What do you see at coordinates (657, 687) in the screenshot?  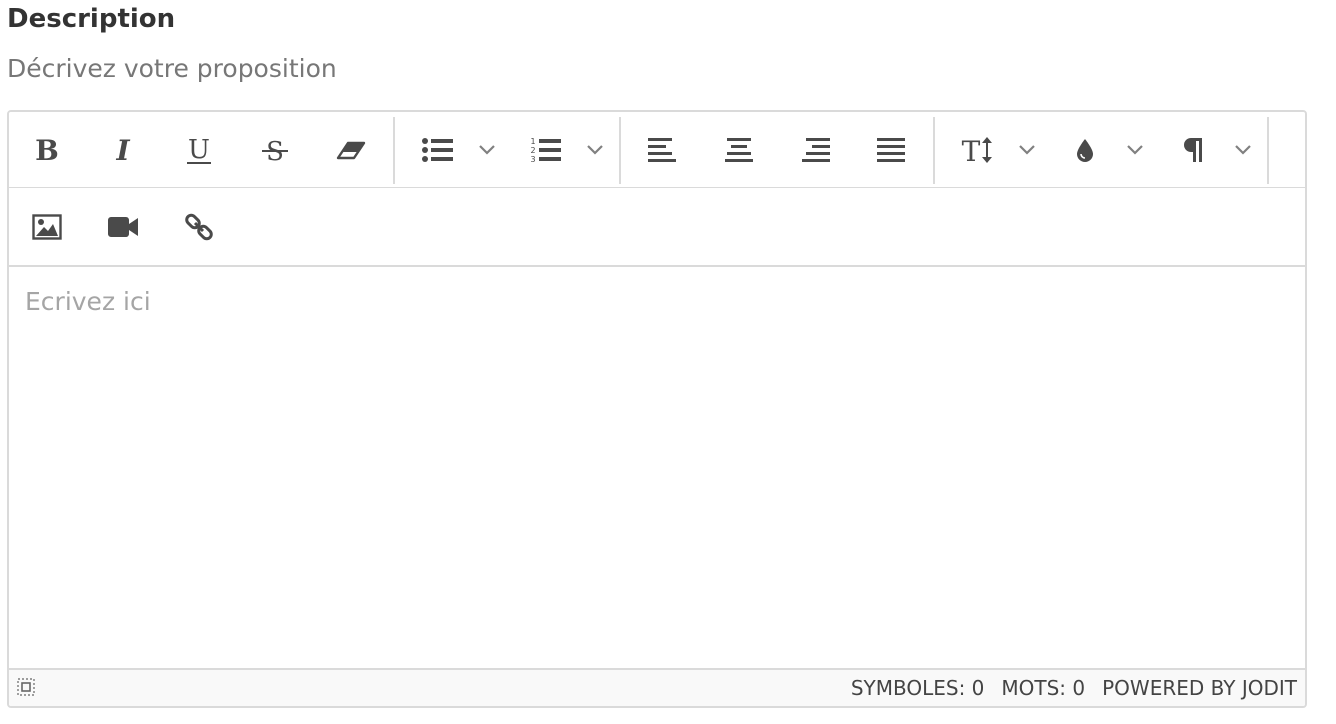 I see `editor-statusbar: SYMBOLES: 0 MOTS: 0 POWERED BY JODIT` at bounding box center [657, 687].